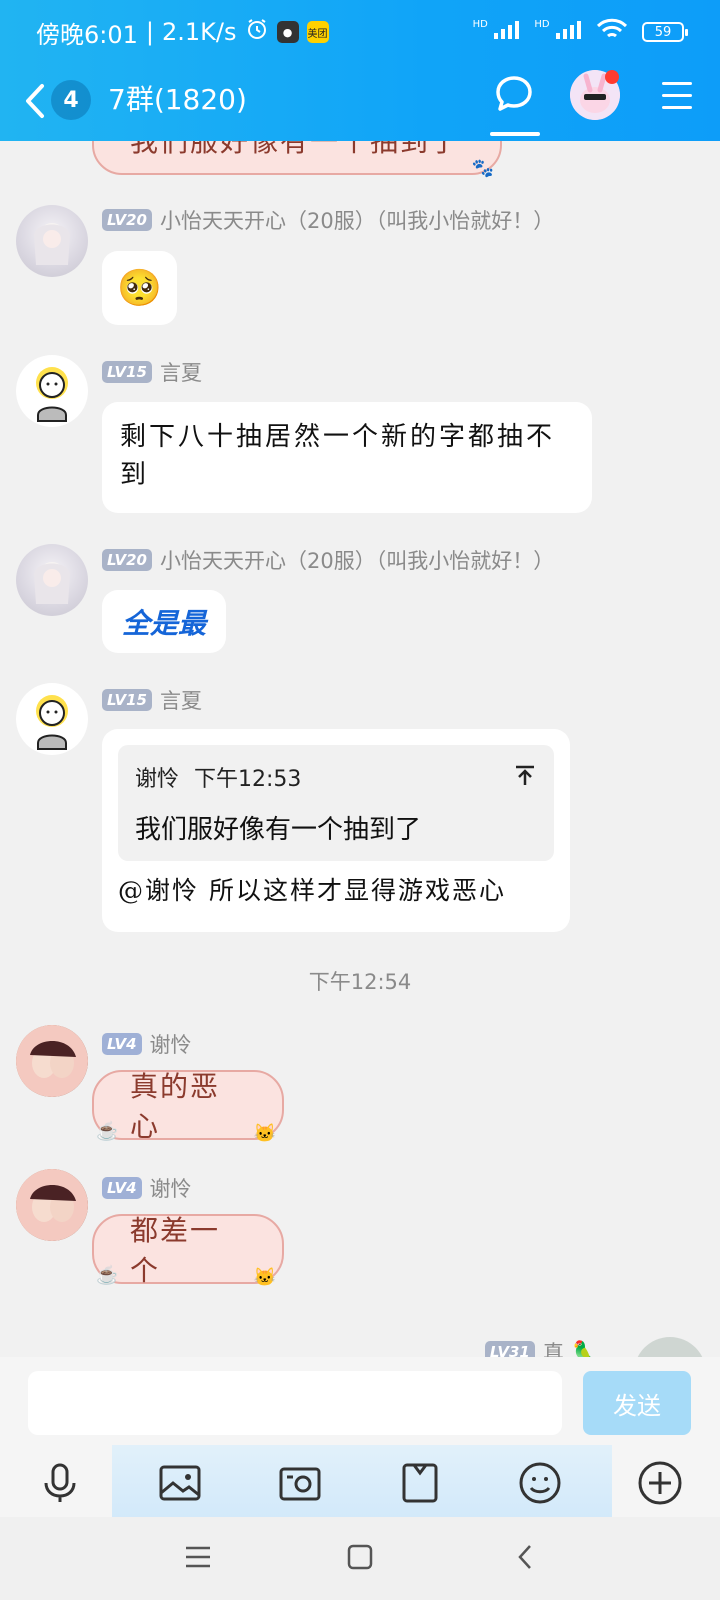 This screenshot has height=1600, width=720. What do you see at coordinates (164, 621) in the screenshot?
I see `text-bubble: 全是最` at bounding box center [164, 621].